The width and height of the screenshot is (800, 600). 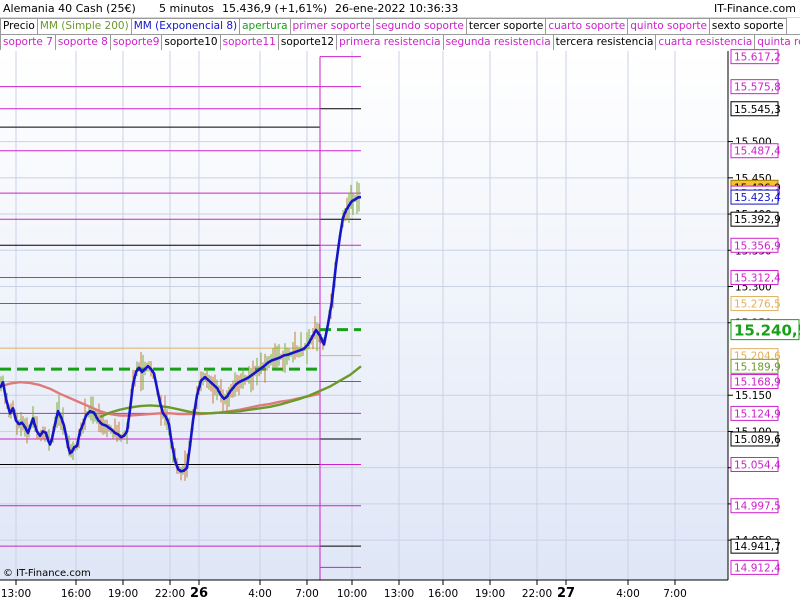 I want to click on price-label-18: 14.997,5, so click(x=757, y=507).